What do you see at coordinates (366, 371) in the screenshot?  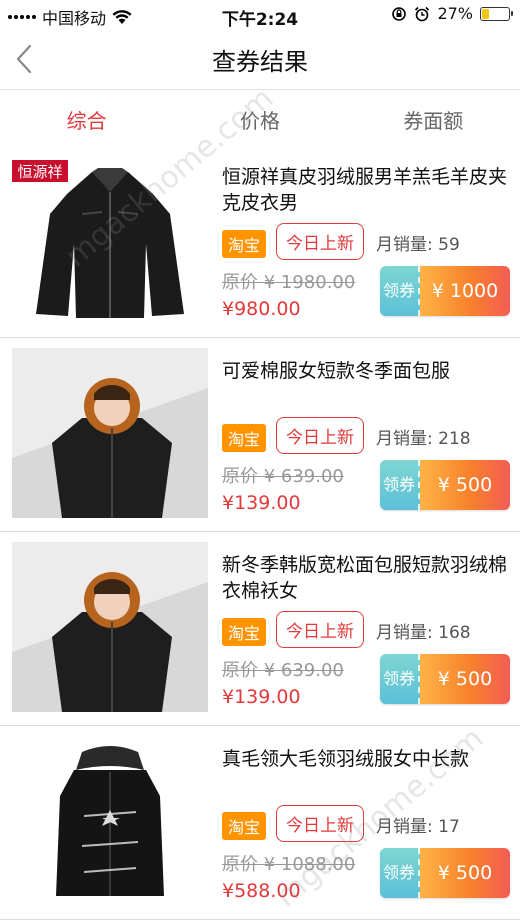 I see `product-title: 可爱棉服女短款冬季面包服` at bounding box center [366, 371].